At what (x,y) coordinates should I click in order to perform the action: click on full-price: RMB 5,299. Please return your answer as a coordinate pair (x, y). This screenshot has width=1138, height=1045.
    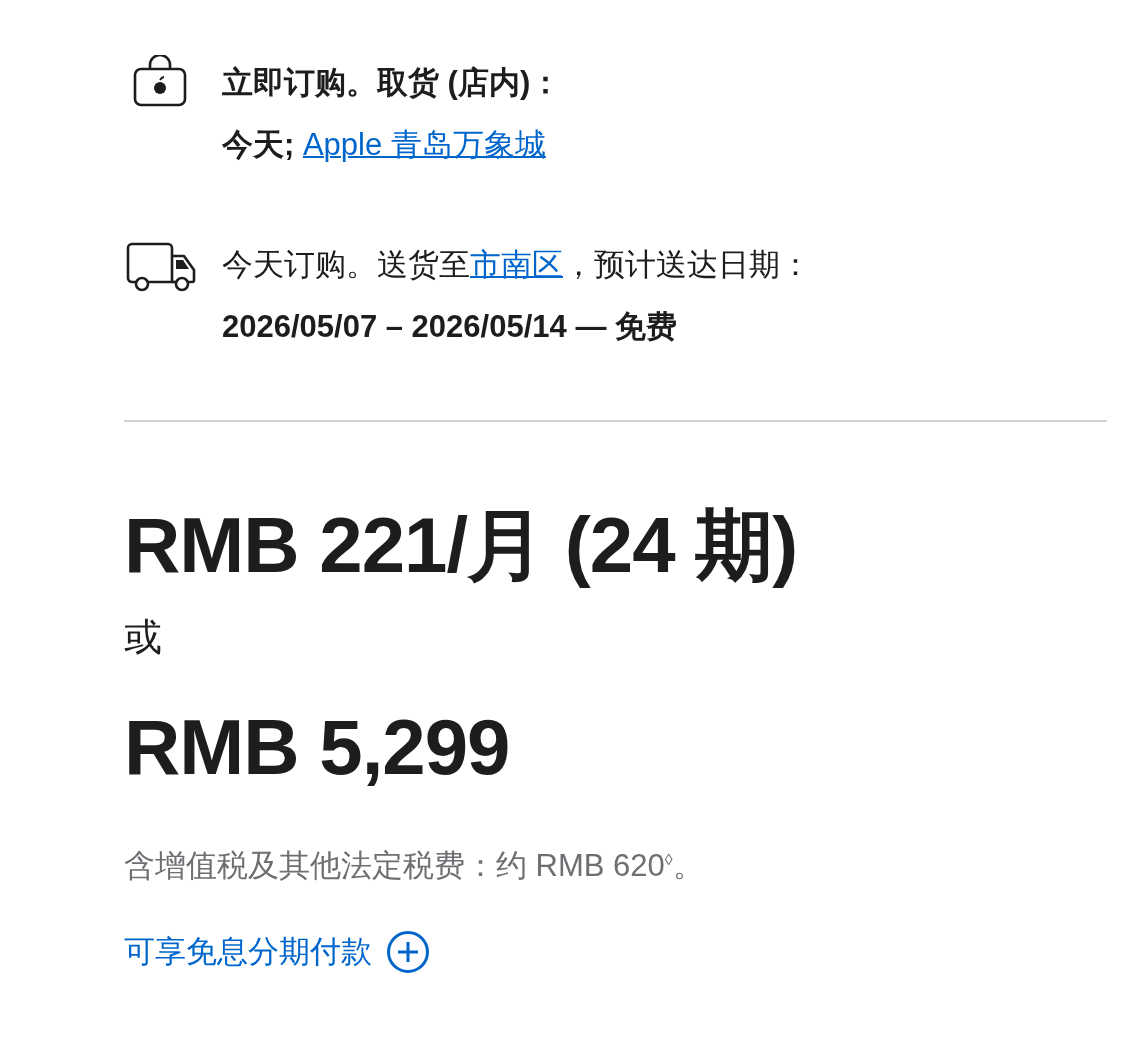
    Looking at the image, I should click on (317, 747).